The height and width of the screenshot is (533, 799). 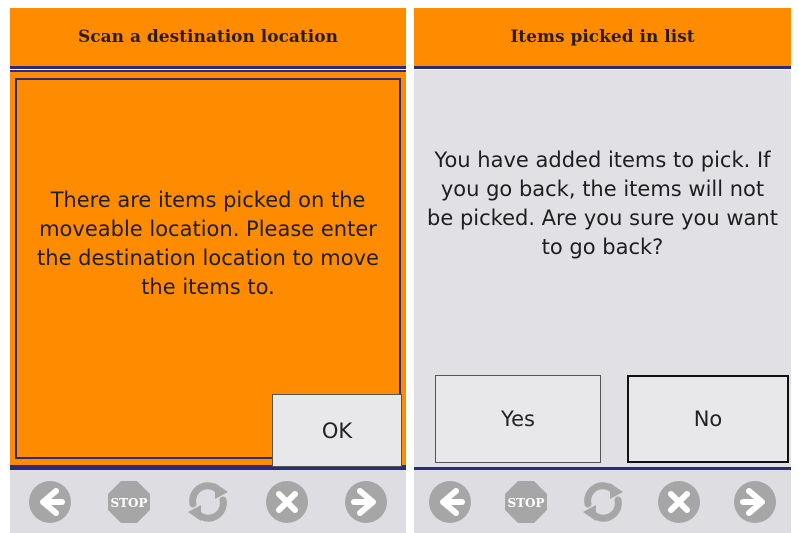 What do you see at coordinates (208, 38) in the screenshot?
I see `page-title: Scan a destination location` at bounding box center [208, 38].